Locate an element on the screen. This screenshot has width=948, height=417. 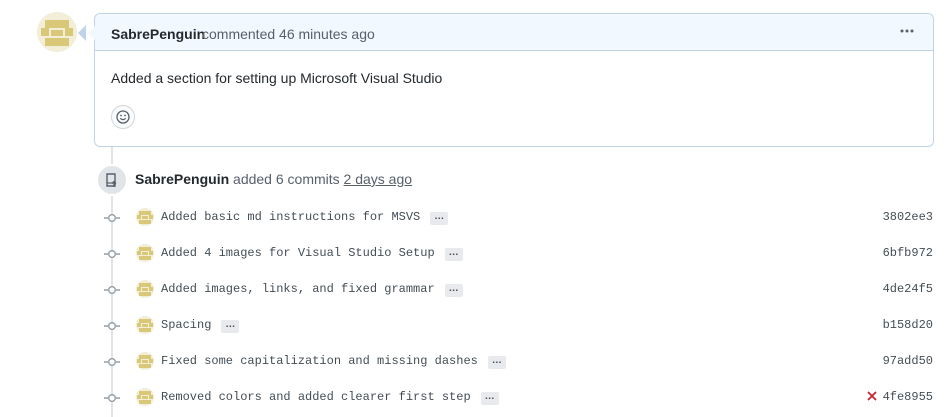
commit-sha-link: b158d20 is located at coordinates (908, 325).